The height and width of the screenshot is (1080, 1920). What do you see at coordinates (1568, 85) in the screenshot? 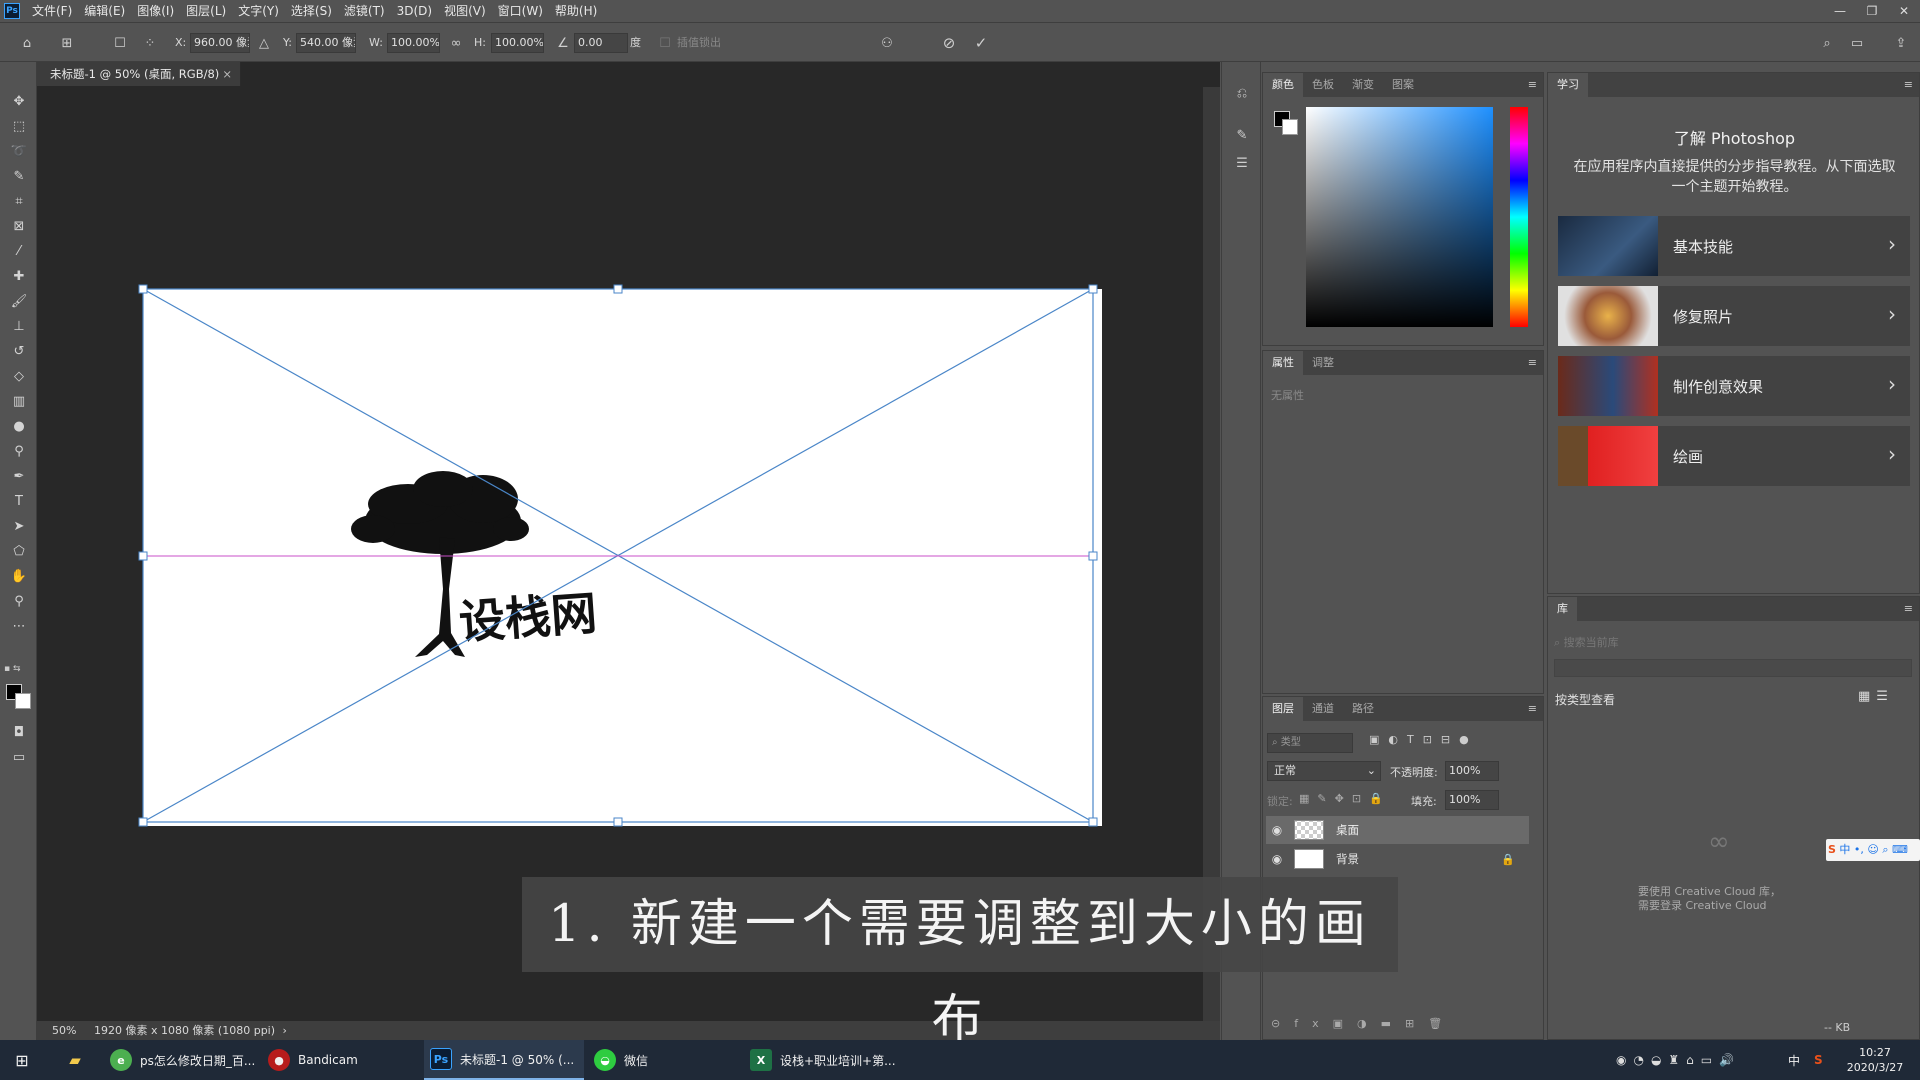
I see `tab-learn: 学习` at bounding box center [1568, 85].